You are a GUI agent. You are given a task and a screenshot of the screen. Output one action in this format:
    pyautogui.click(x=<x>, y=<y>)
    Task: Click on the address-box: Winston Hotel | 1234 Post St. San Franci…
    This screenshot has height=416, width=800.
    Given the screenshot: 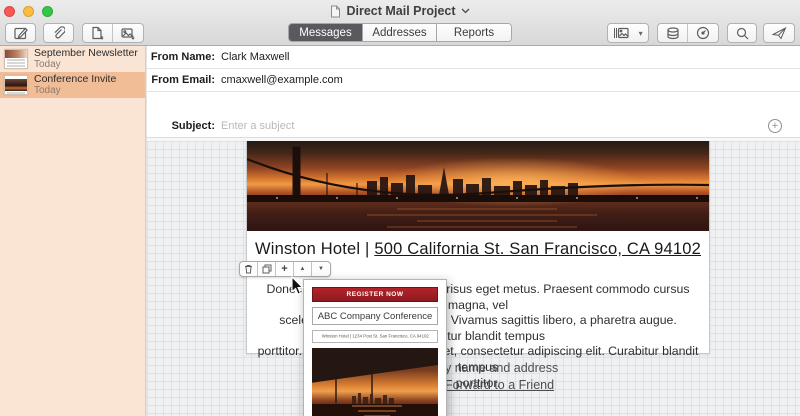 What is the action you would take?
    pyautogui.click(x=375, y=336)
    